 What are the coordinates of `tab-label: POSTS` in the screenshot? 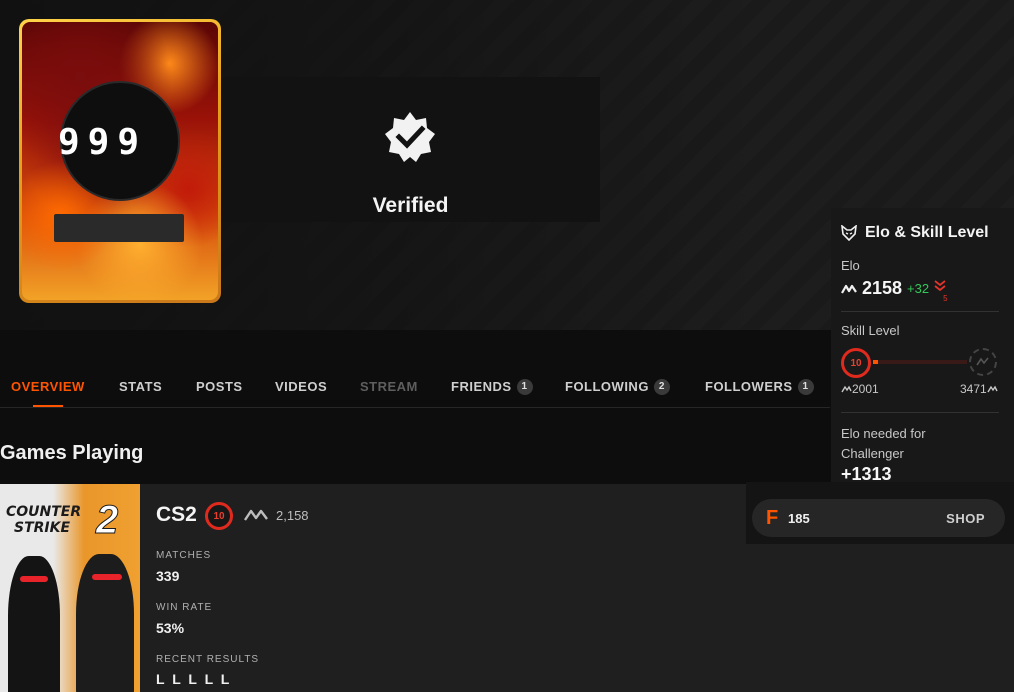 It's located at (219, 386).